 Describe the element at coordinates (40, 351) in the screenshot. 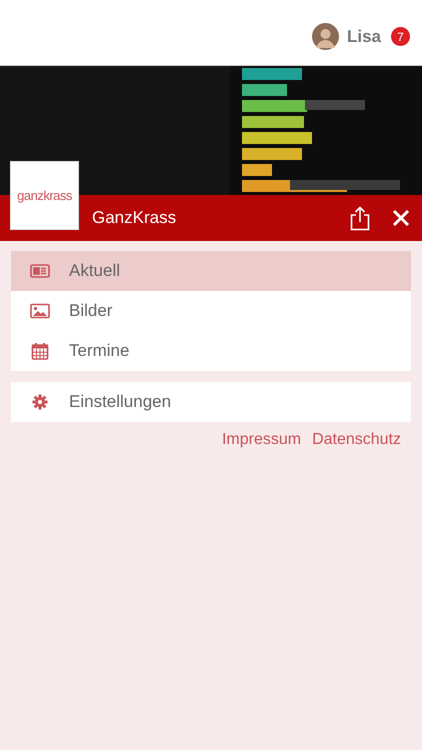

I see `calendar-icon` at that location.